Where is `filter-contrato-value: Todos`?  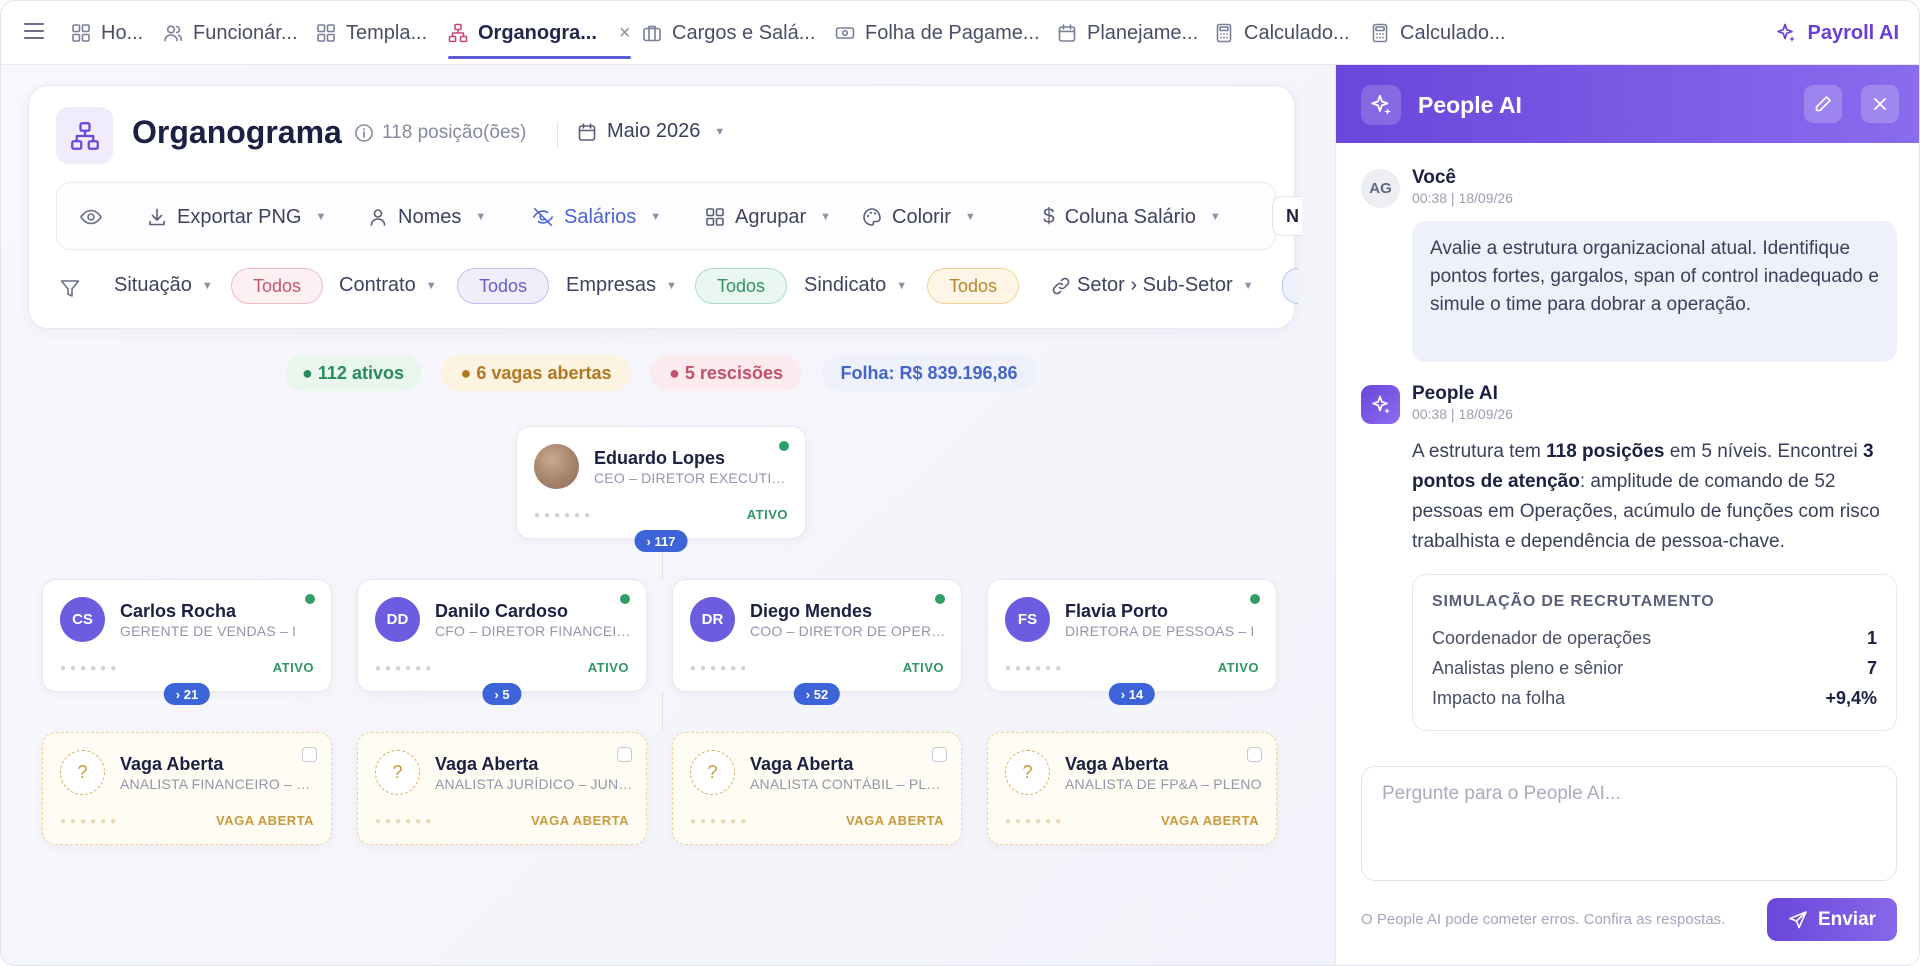
filter-contrato-value: Todos is located at coordinates (503, 286).